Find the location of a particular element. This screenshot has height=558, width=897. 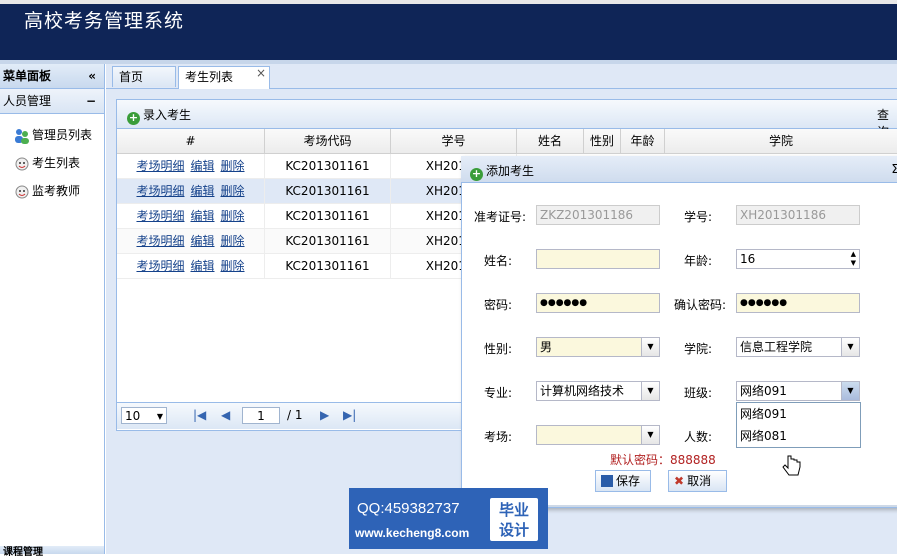

cancel-icon: ✖ is located at coordinates (679, 481).